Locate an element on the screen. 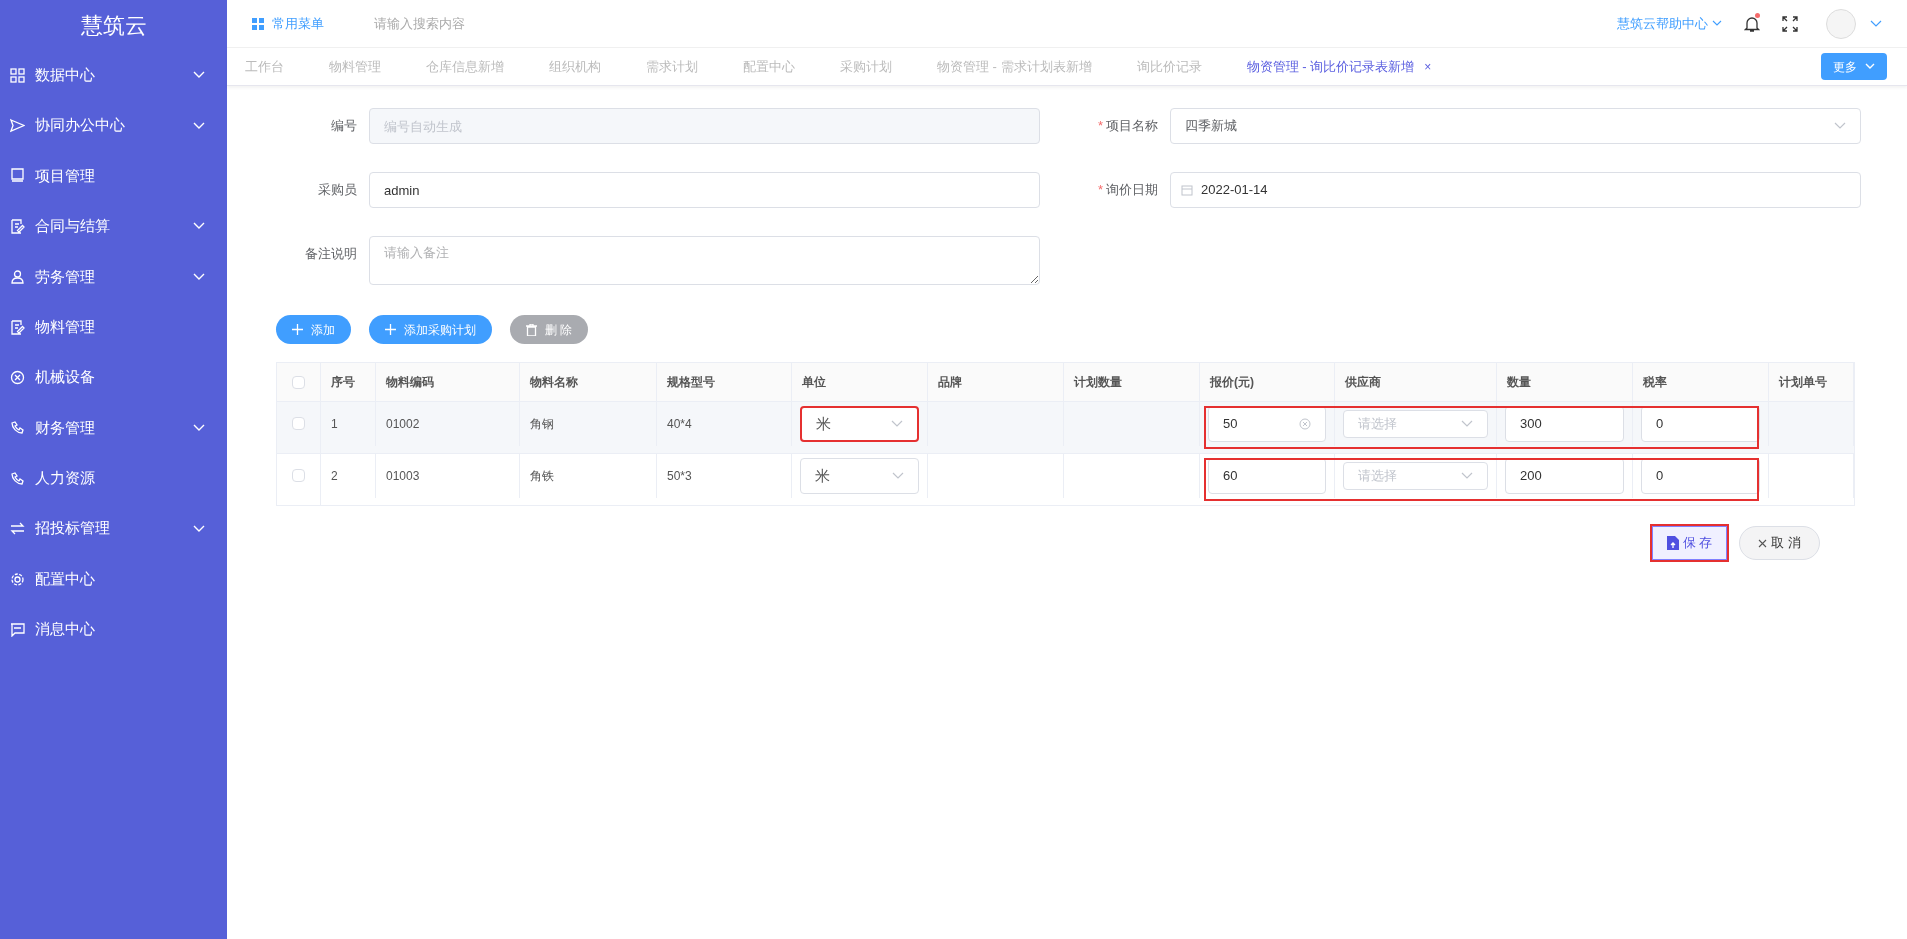 The height and width of the screenshot is (939, 1907). chat-icon is located at coordinates (17, 629).